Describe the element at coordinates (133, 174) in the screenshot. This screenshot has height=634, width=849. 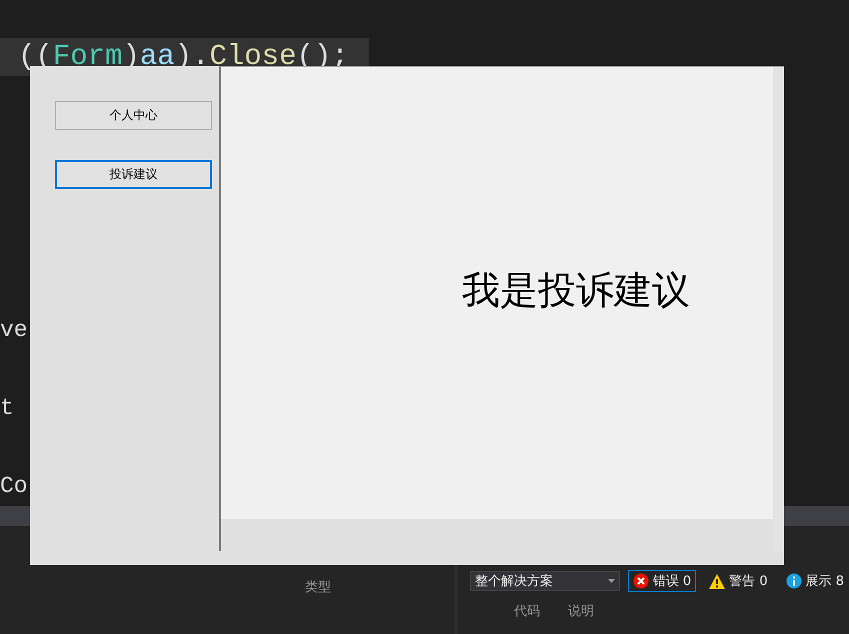
I see `nav-button: 投诉建议` at that location.